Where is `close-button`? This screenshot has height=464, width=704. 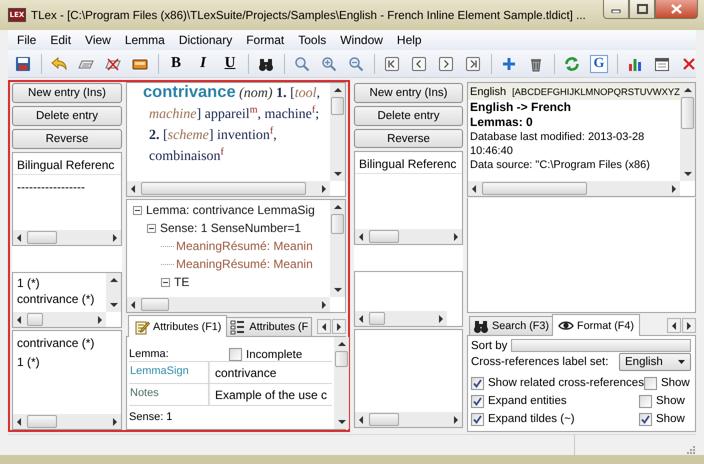
close-button is located at coordinates (676, 9).